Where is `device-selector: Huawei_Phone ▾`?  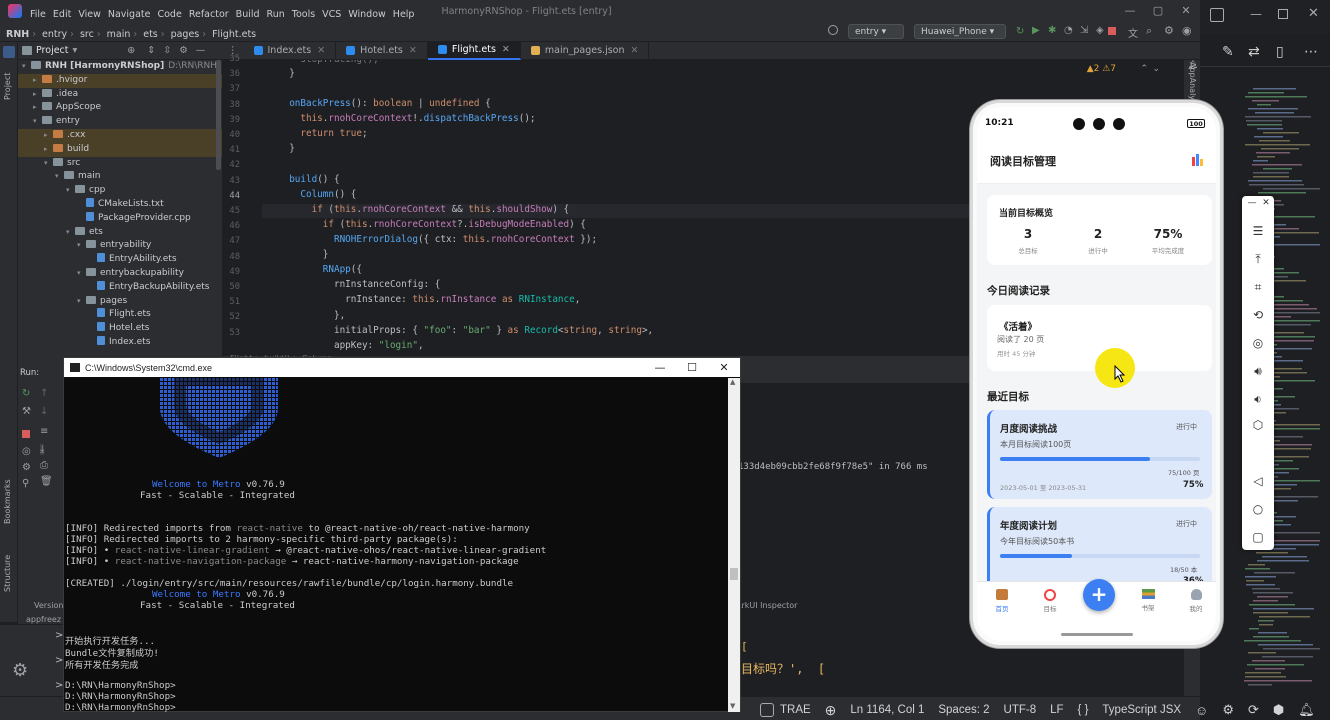
device-selector: Huawei_Phone ▾ is located at coordinates (960, 31).